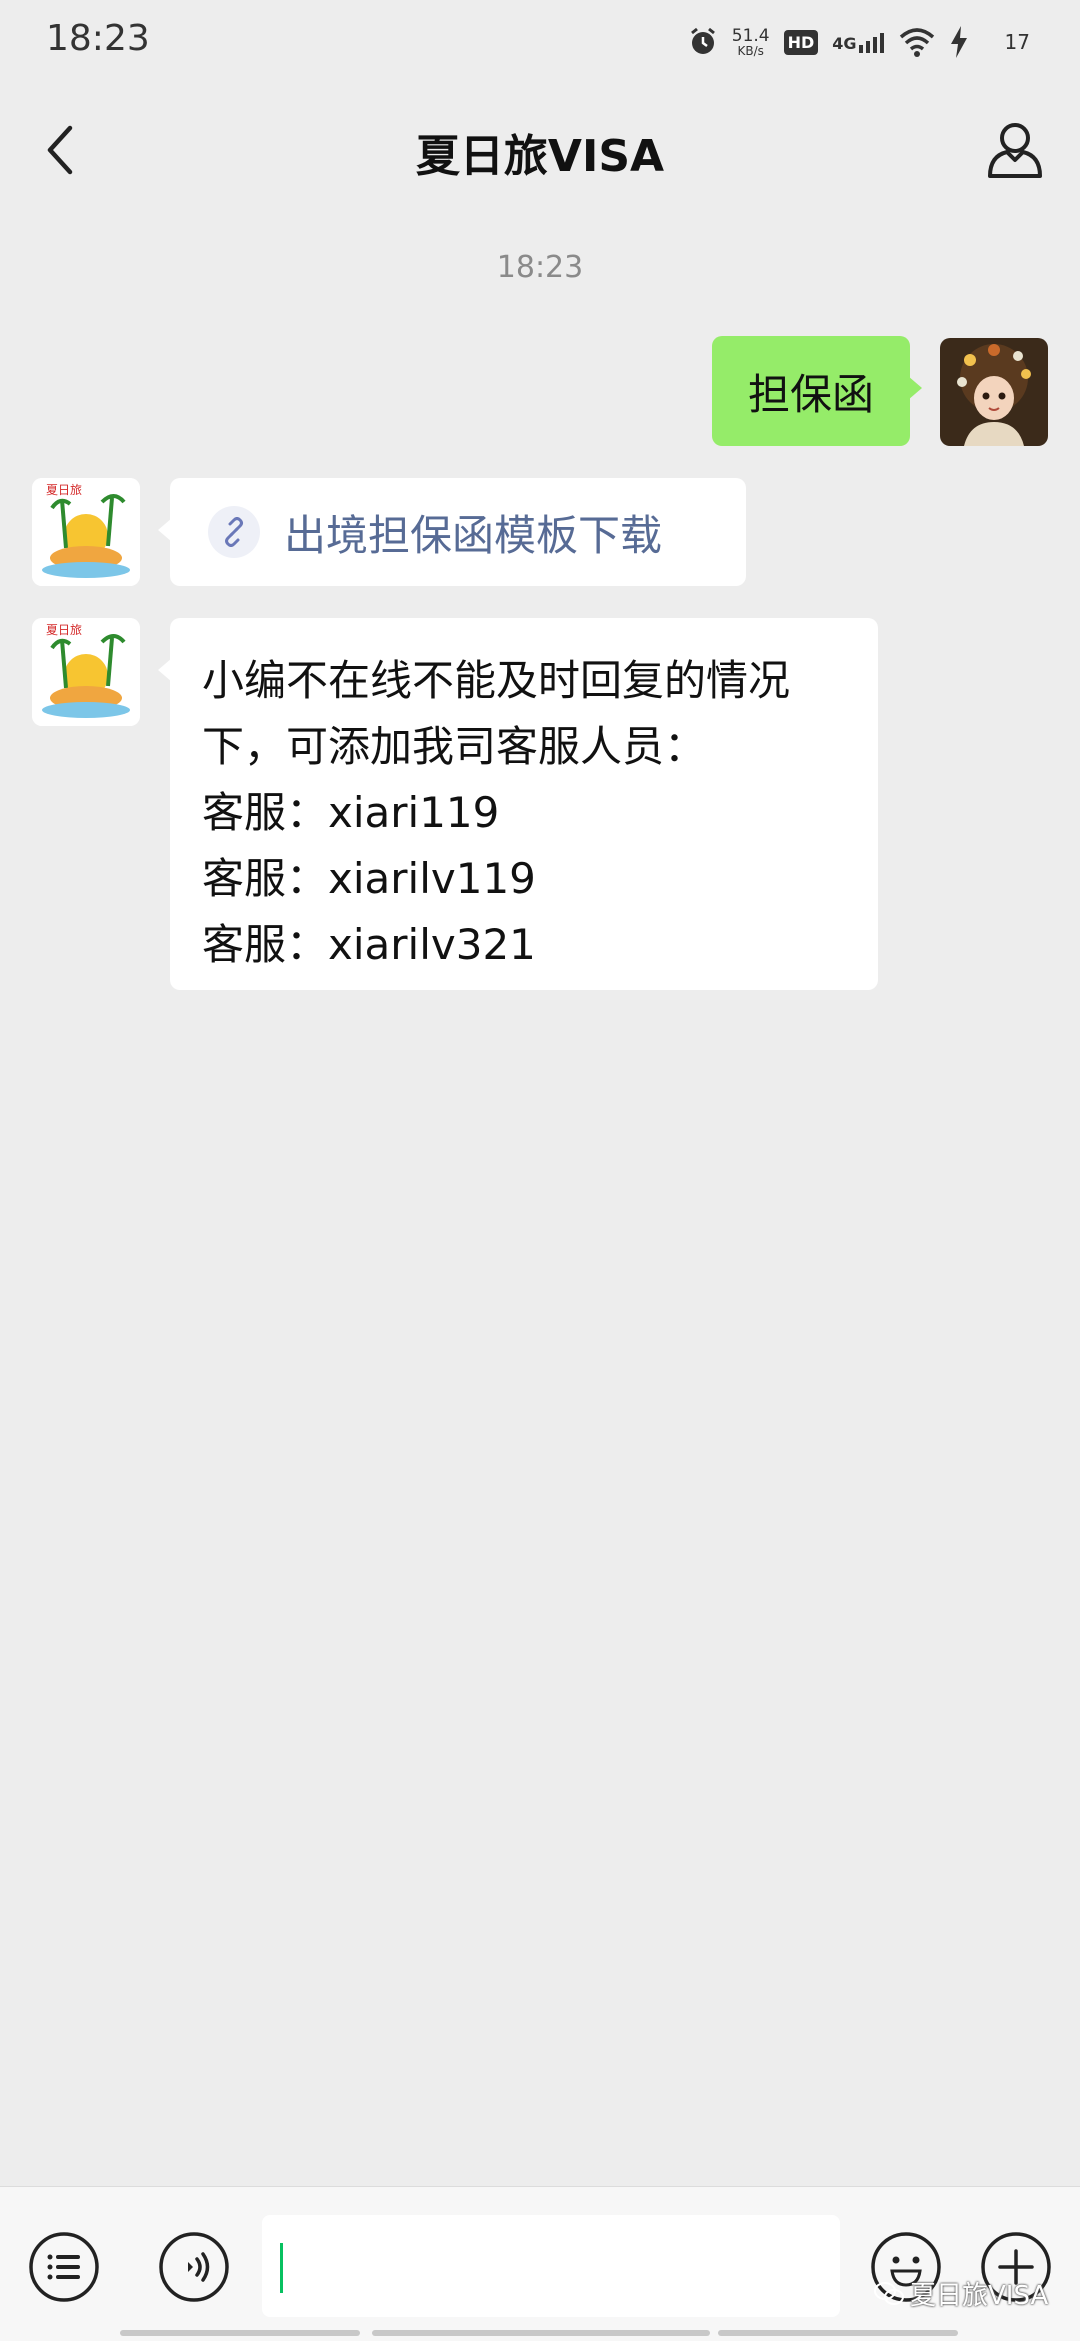 The height and width of the screenshot is (2341, 1080). Describe the element at coordinates (234, 532) in the screenshot. I see `link-icon` at that location.